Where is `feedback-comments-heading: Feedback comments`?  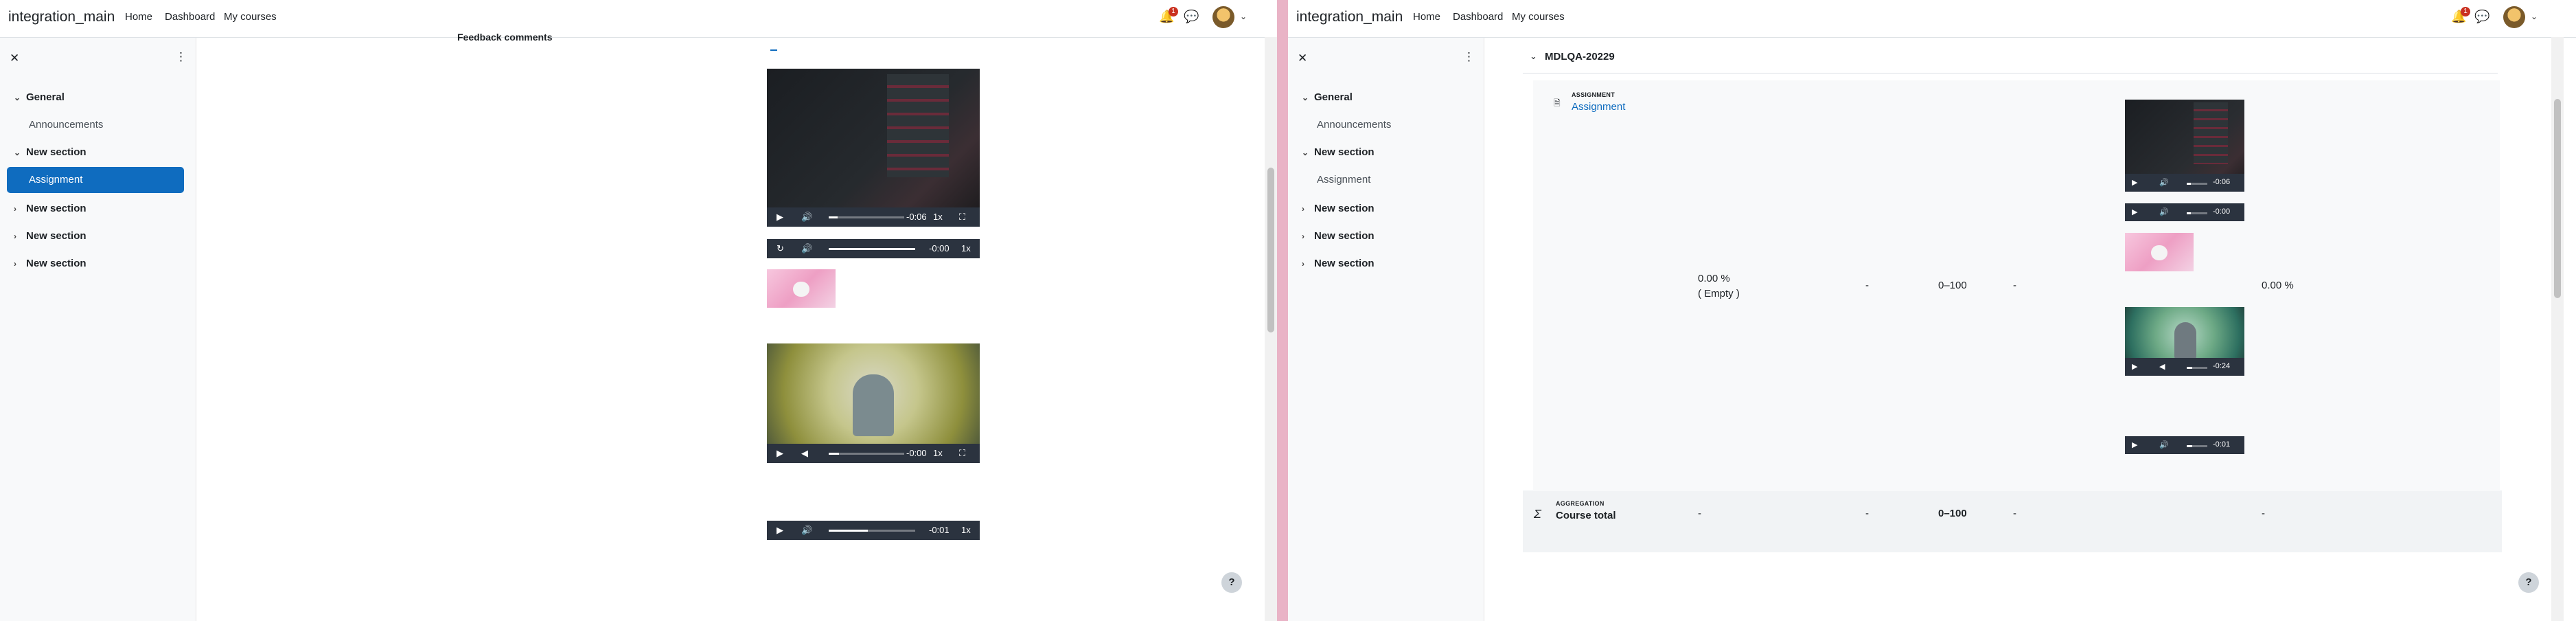
feedback-comments-heading: Feedback comments is located at coordinates (505, 37).